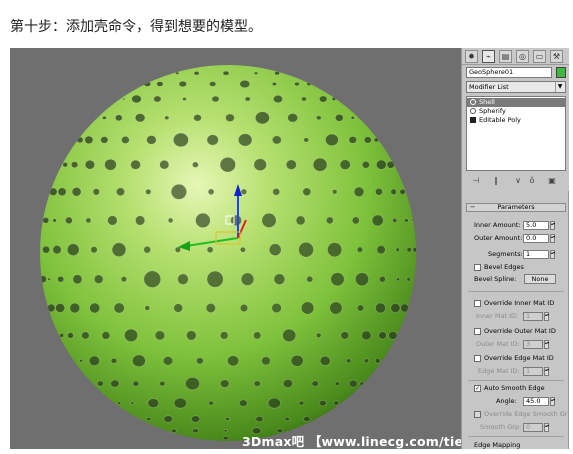  Describe the element at coordinates (536, 225) in the screenshot. I see `inner-amount-spinner: 5.0` at that location.